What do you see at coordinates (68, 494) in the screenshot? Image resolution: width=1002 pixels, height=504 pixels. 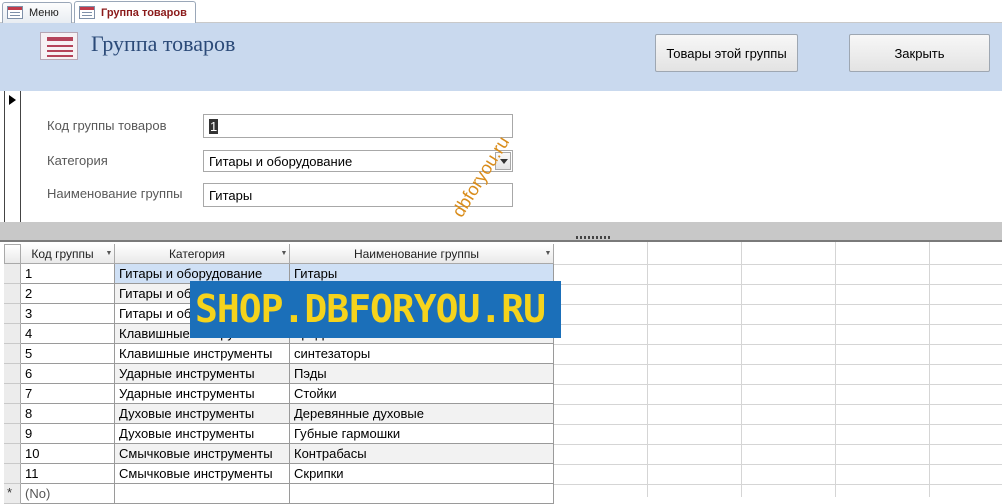 I see `new-row-code: (No)` at bounding box center [68, 494].